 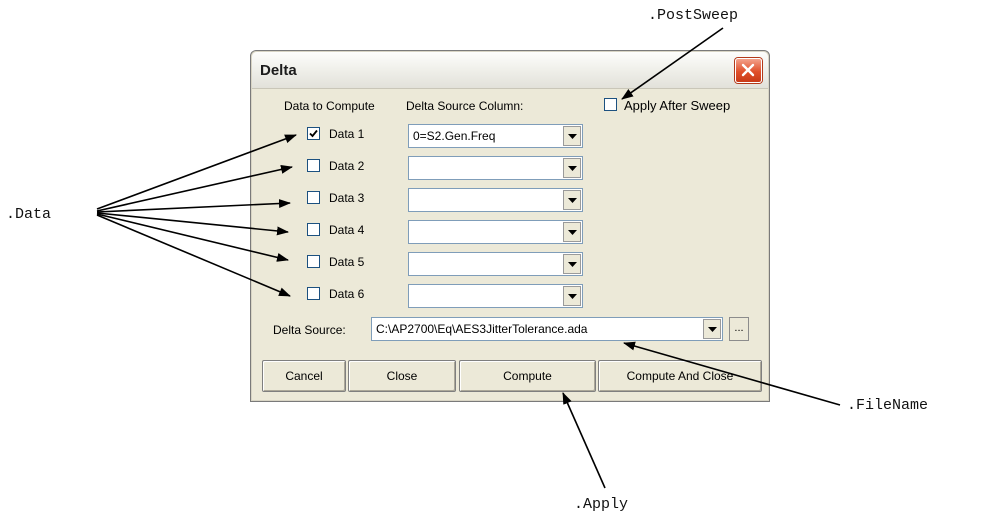 I want to click on data-2-column-select, so click(x=495, y=168).